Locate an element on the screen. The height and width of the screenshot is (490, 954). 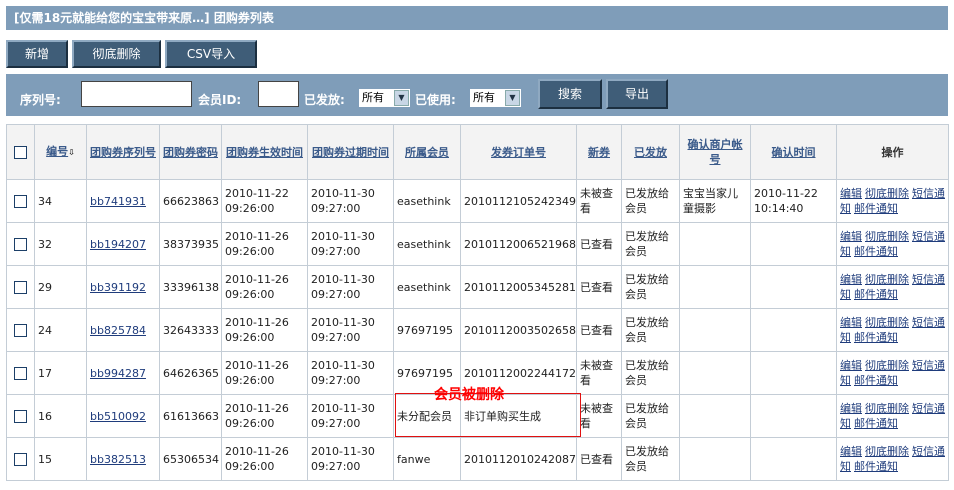
cell-member: easethink is located at coordinates (427, 244).